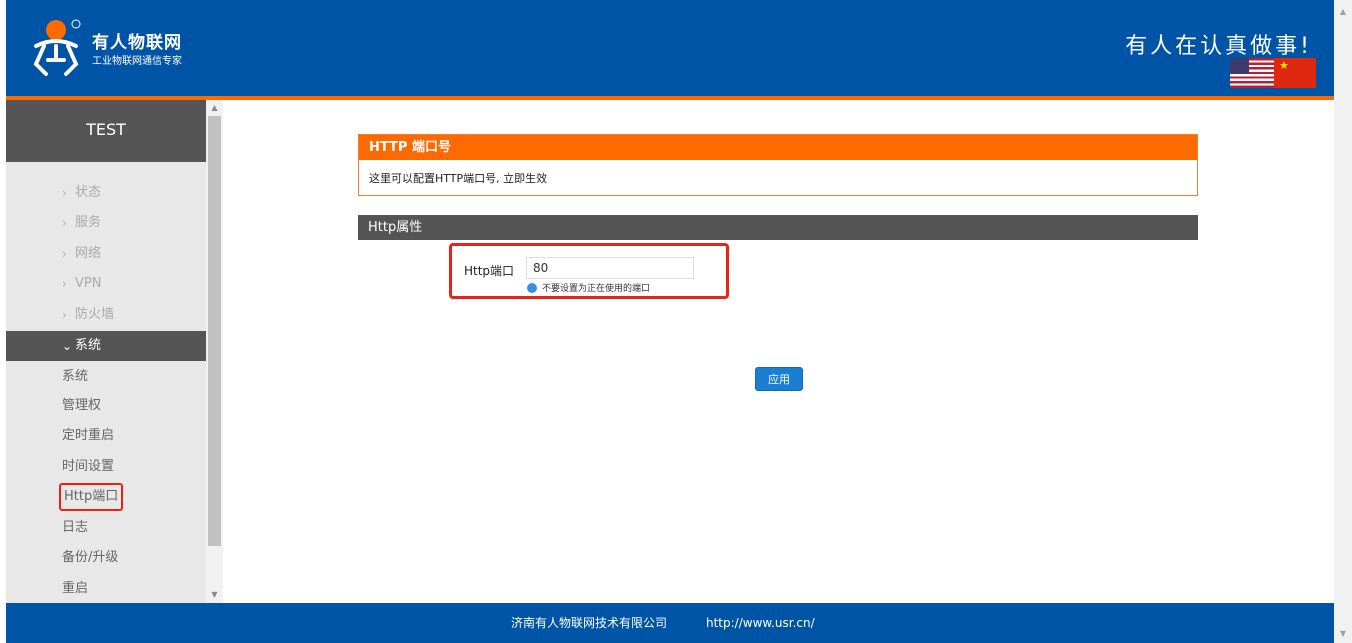  I want to click on info-description: 这里可以配置HTTP端口号, 立即生效, so click(458, 178).